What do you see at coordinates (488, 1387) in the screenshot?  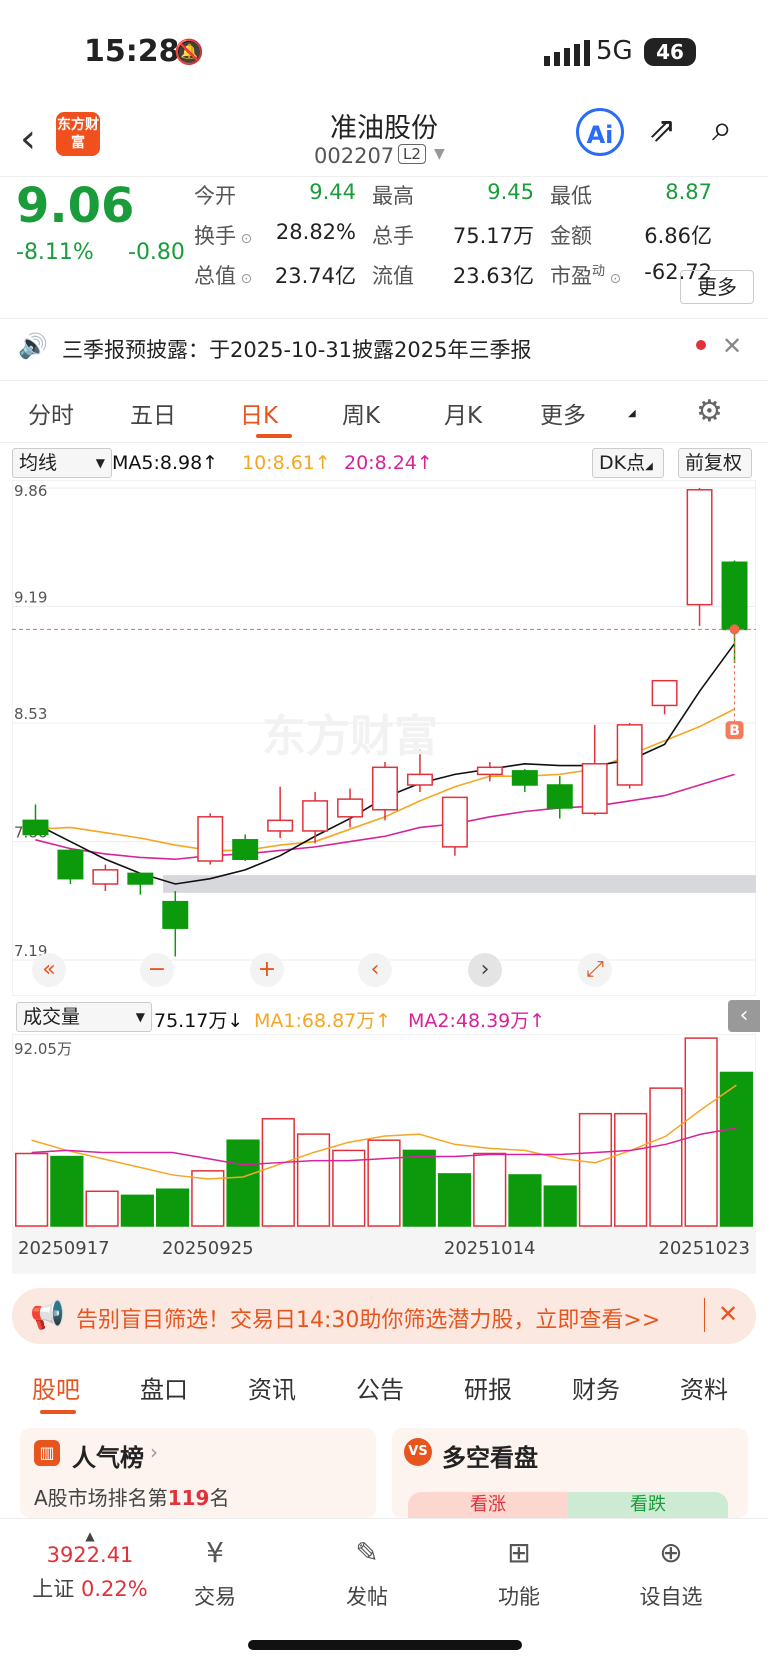 I see `content-tab: 研报` at bounding box center [488, 1387].